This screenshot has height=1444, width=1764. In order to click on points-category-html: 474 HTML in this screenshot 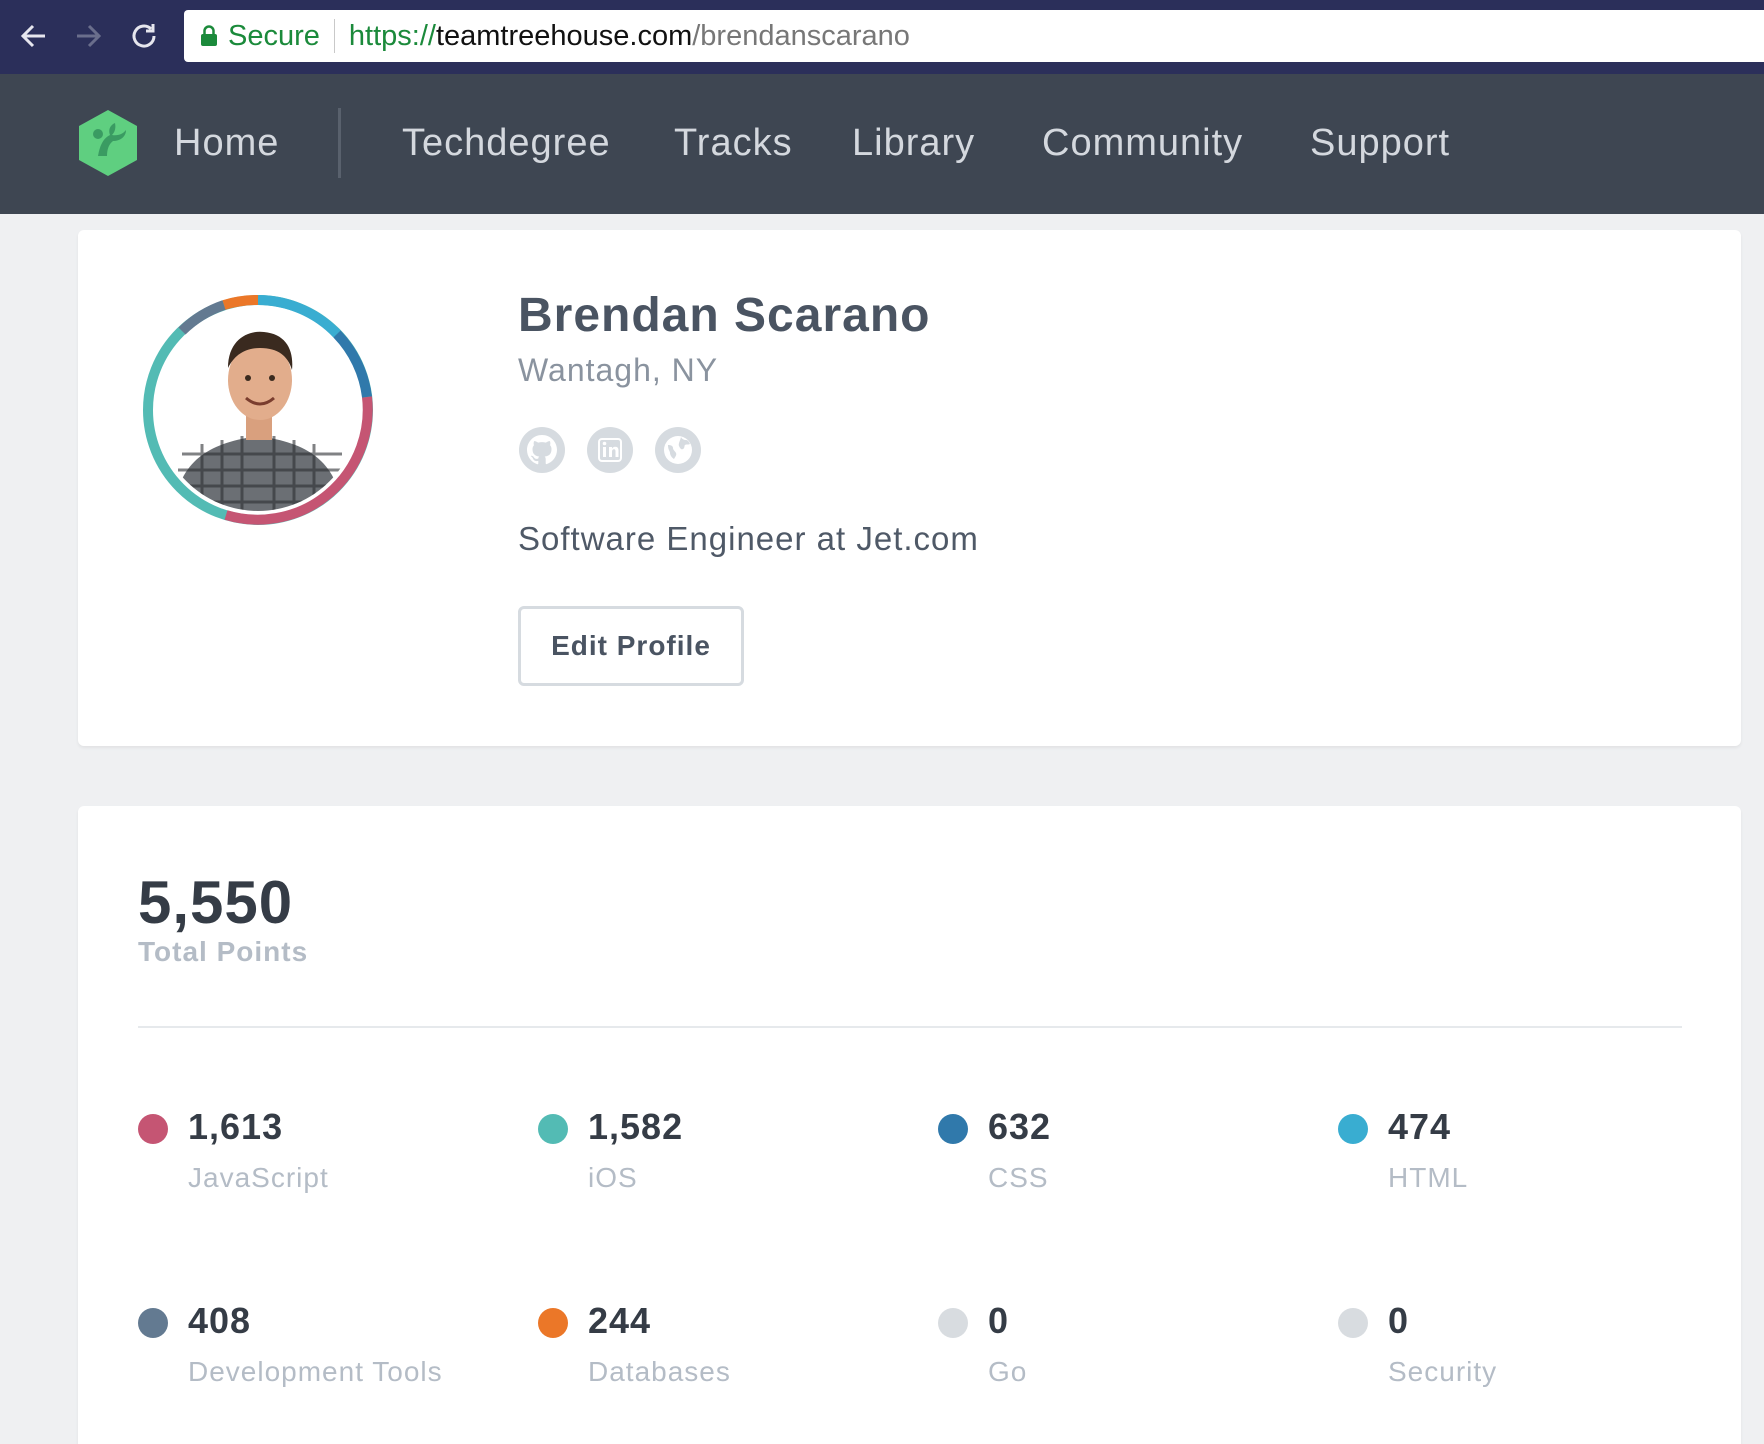, I will do `click(1528, 1166)`.